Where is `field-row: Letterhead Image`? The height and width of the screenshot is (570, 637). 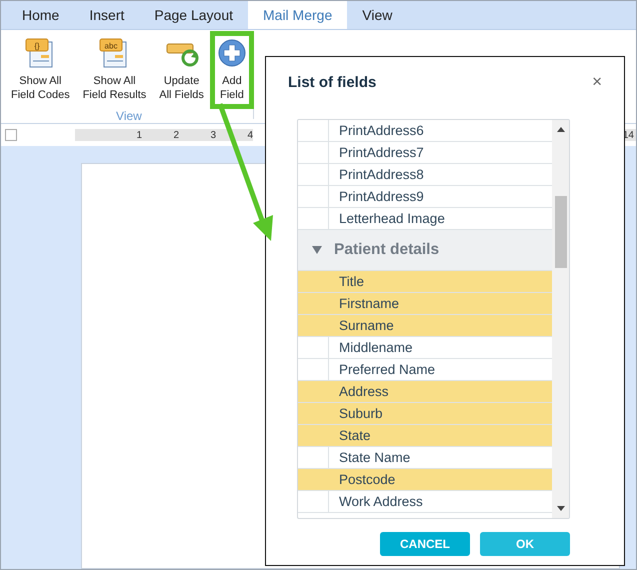
field-row: Letterhead Image is located at coordinates (425, 219).